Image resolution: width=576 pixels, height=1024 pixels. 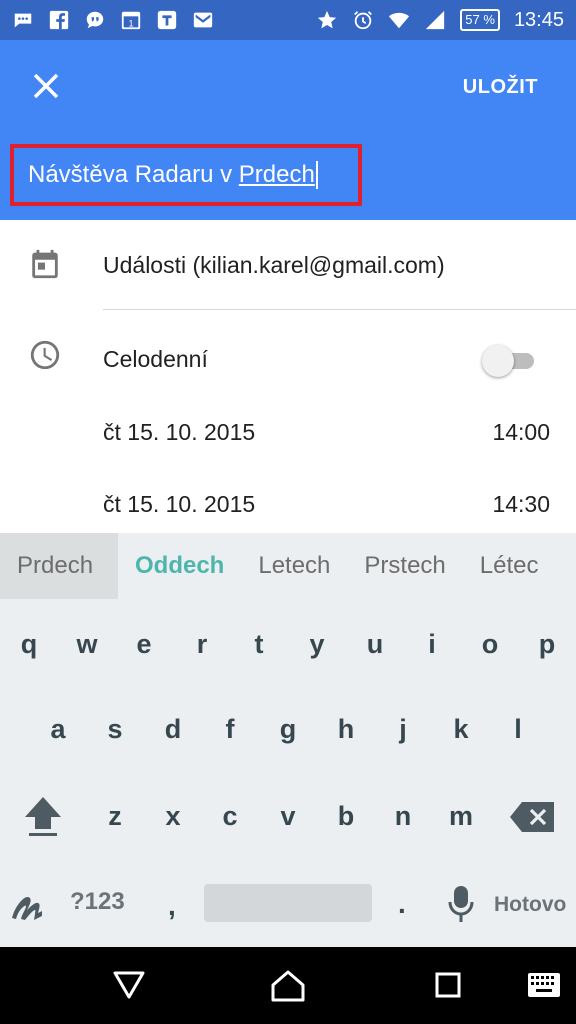 What do you see at coordinates (294, 566) in the screenshot?
I see `suggestion-item: Letech` at bounding box center [294, 566].